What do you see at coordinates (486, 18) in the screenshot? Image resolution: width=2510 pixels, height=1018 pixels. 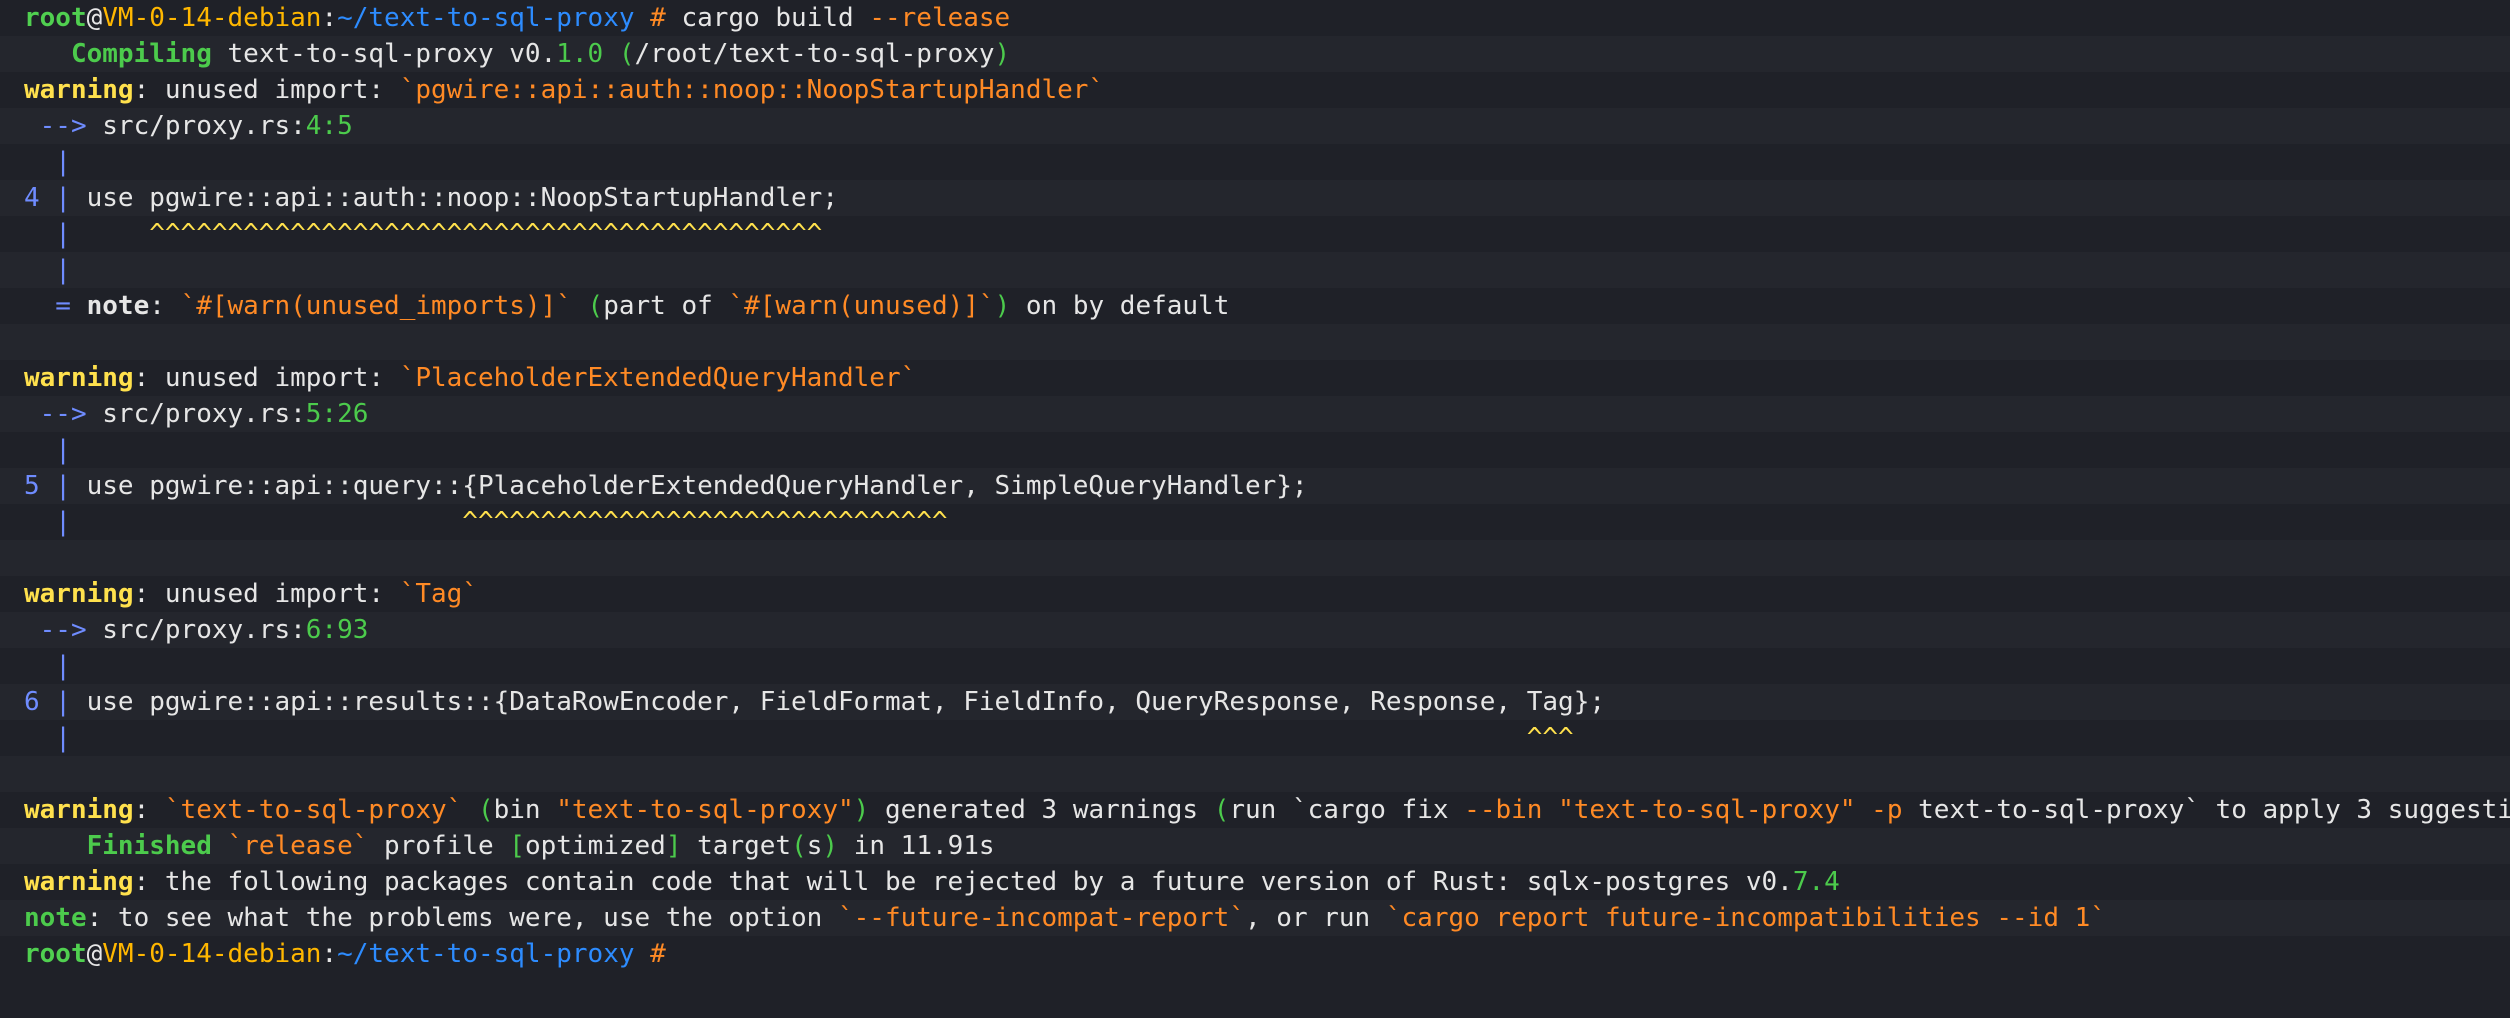 I see `terminal-text-segment: ~/text-to-sql-proxy` at bounding box center [486, 18].